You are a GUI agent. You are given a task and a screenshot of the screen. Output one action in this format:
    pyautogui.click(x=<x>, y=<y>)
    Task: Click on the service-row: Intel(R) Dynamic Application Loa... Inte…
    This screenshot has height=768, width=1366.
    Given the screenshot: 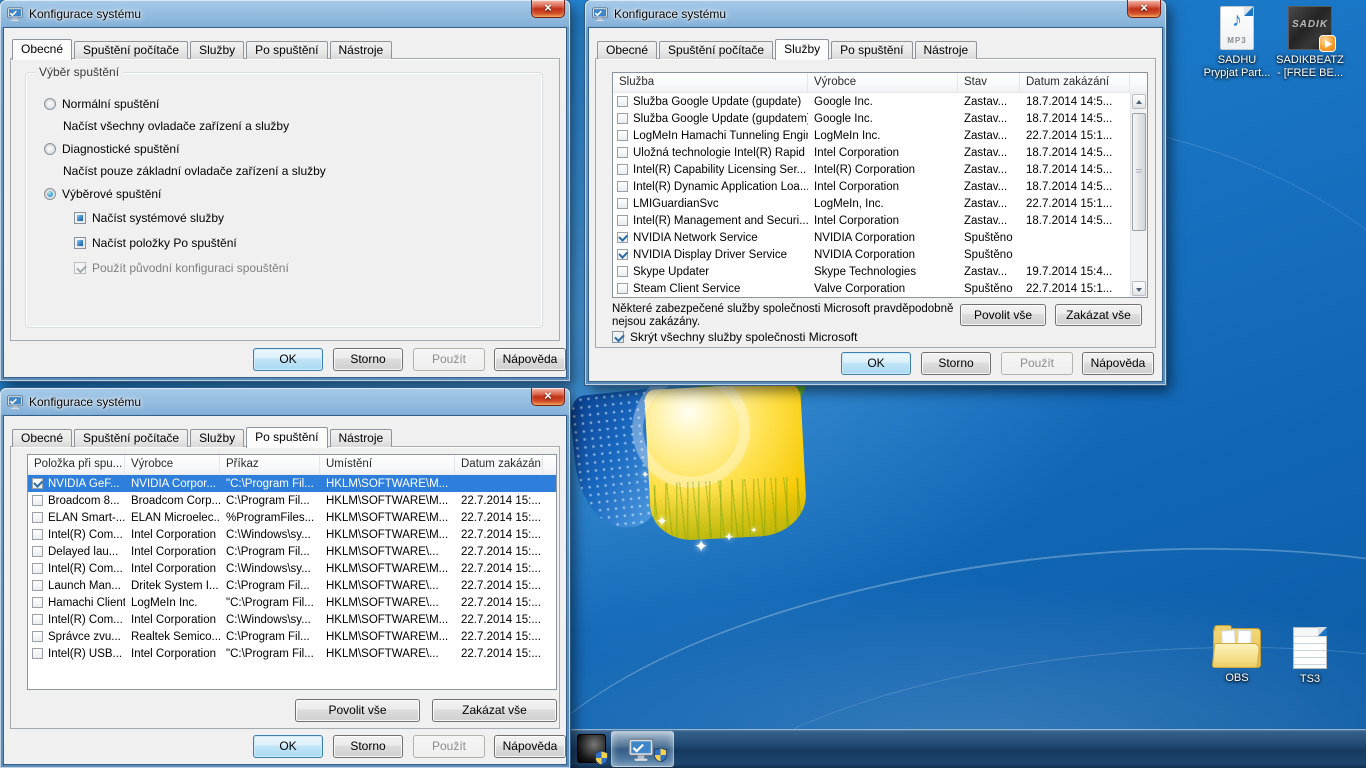 What is the action you would take?
    pyautogui.click(x=880, y=186)
    